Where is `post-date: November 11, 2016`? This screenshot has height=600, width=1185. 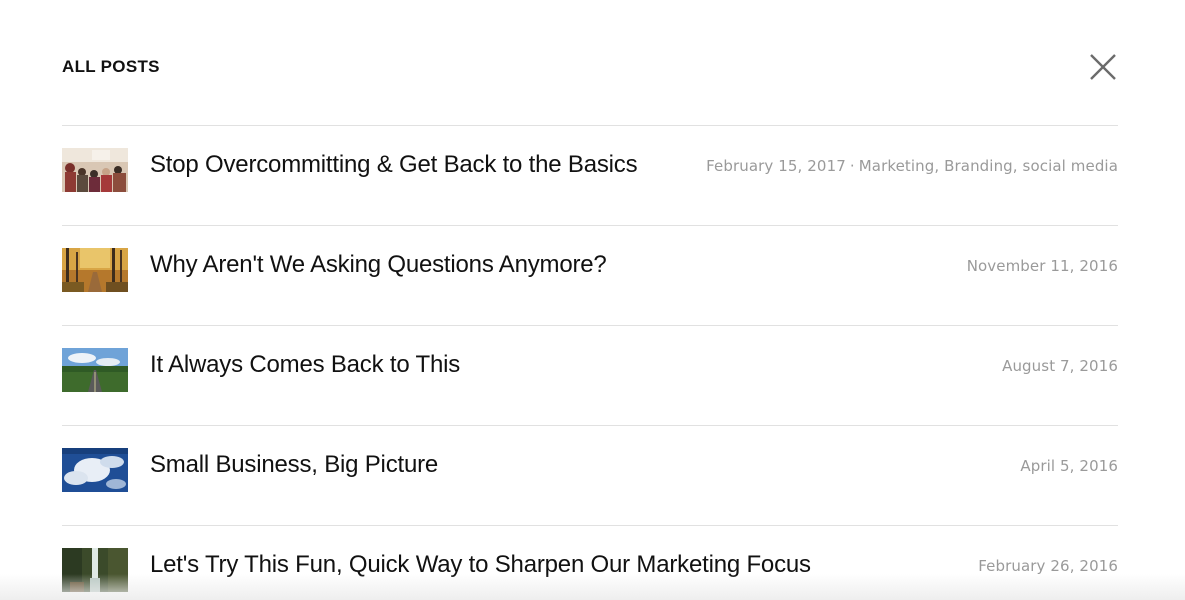
post-date: November 11, 2016 is located at coordinates (1042, 266).